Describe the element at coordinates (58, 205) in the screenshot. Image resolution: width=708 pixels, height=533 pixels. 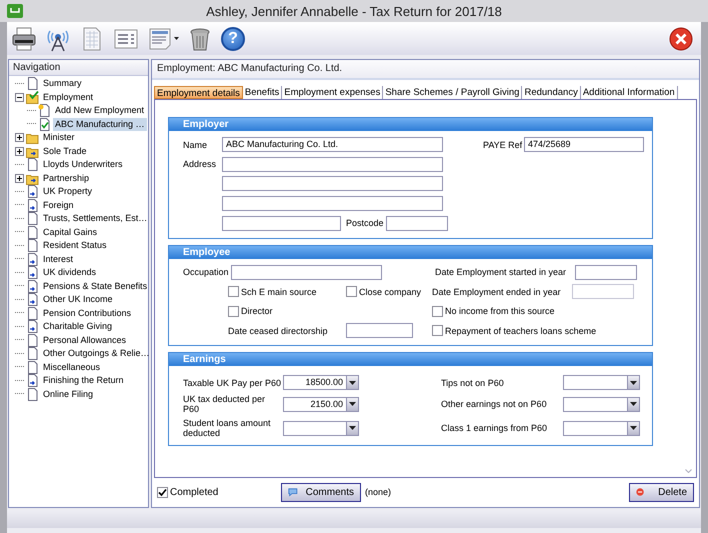
I see `tree-item: Foreign` at that location.